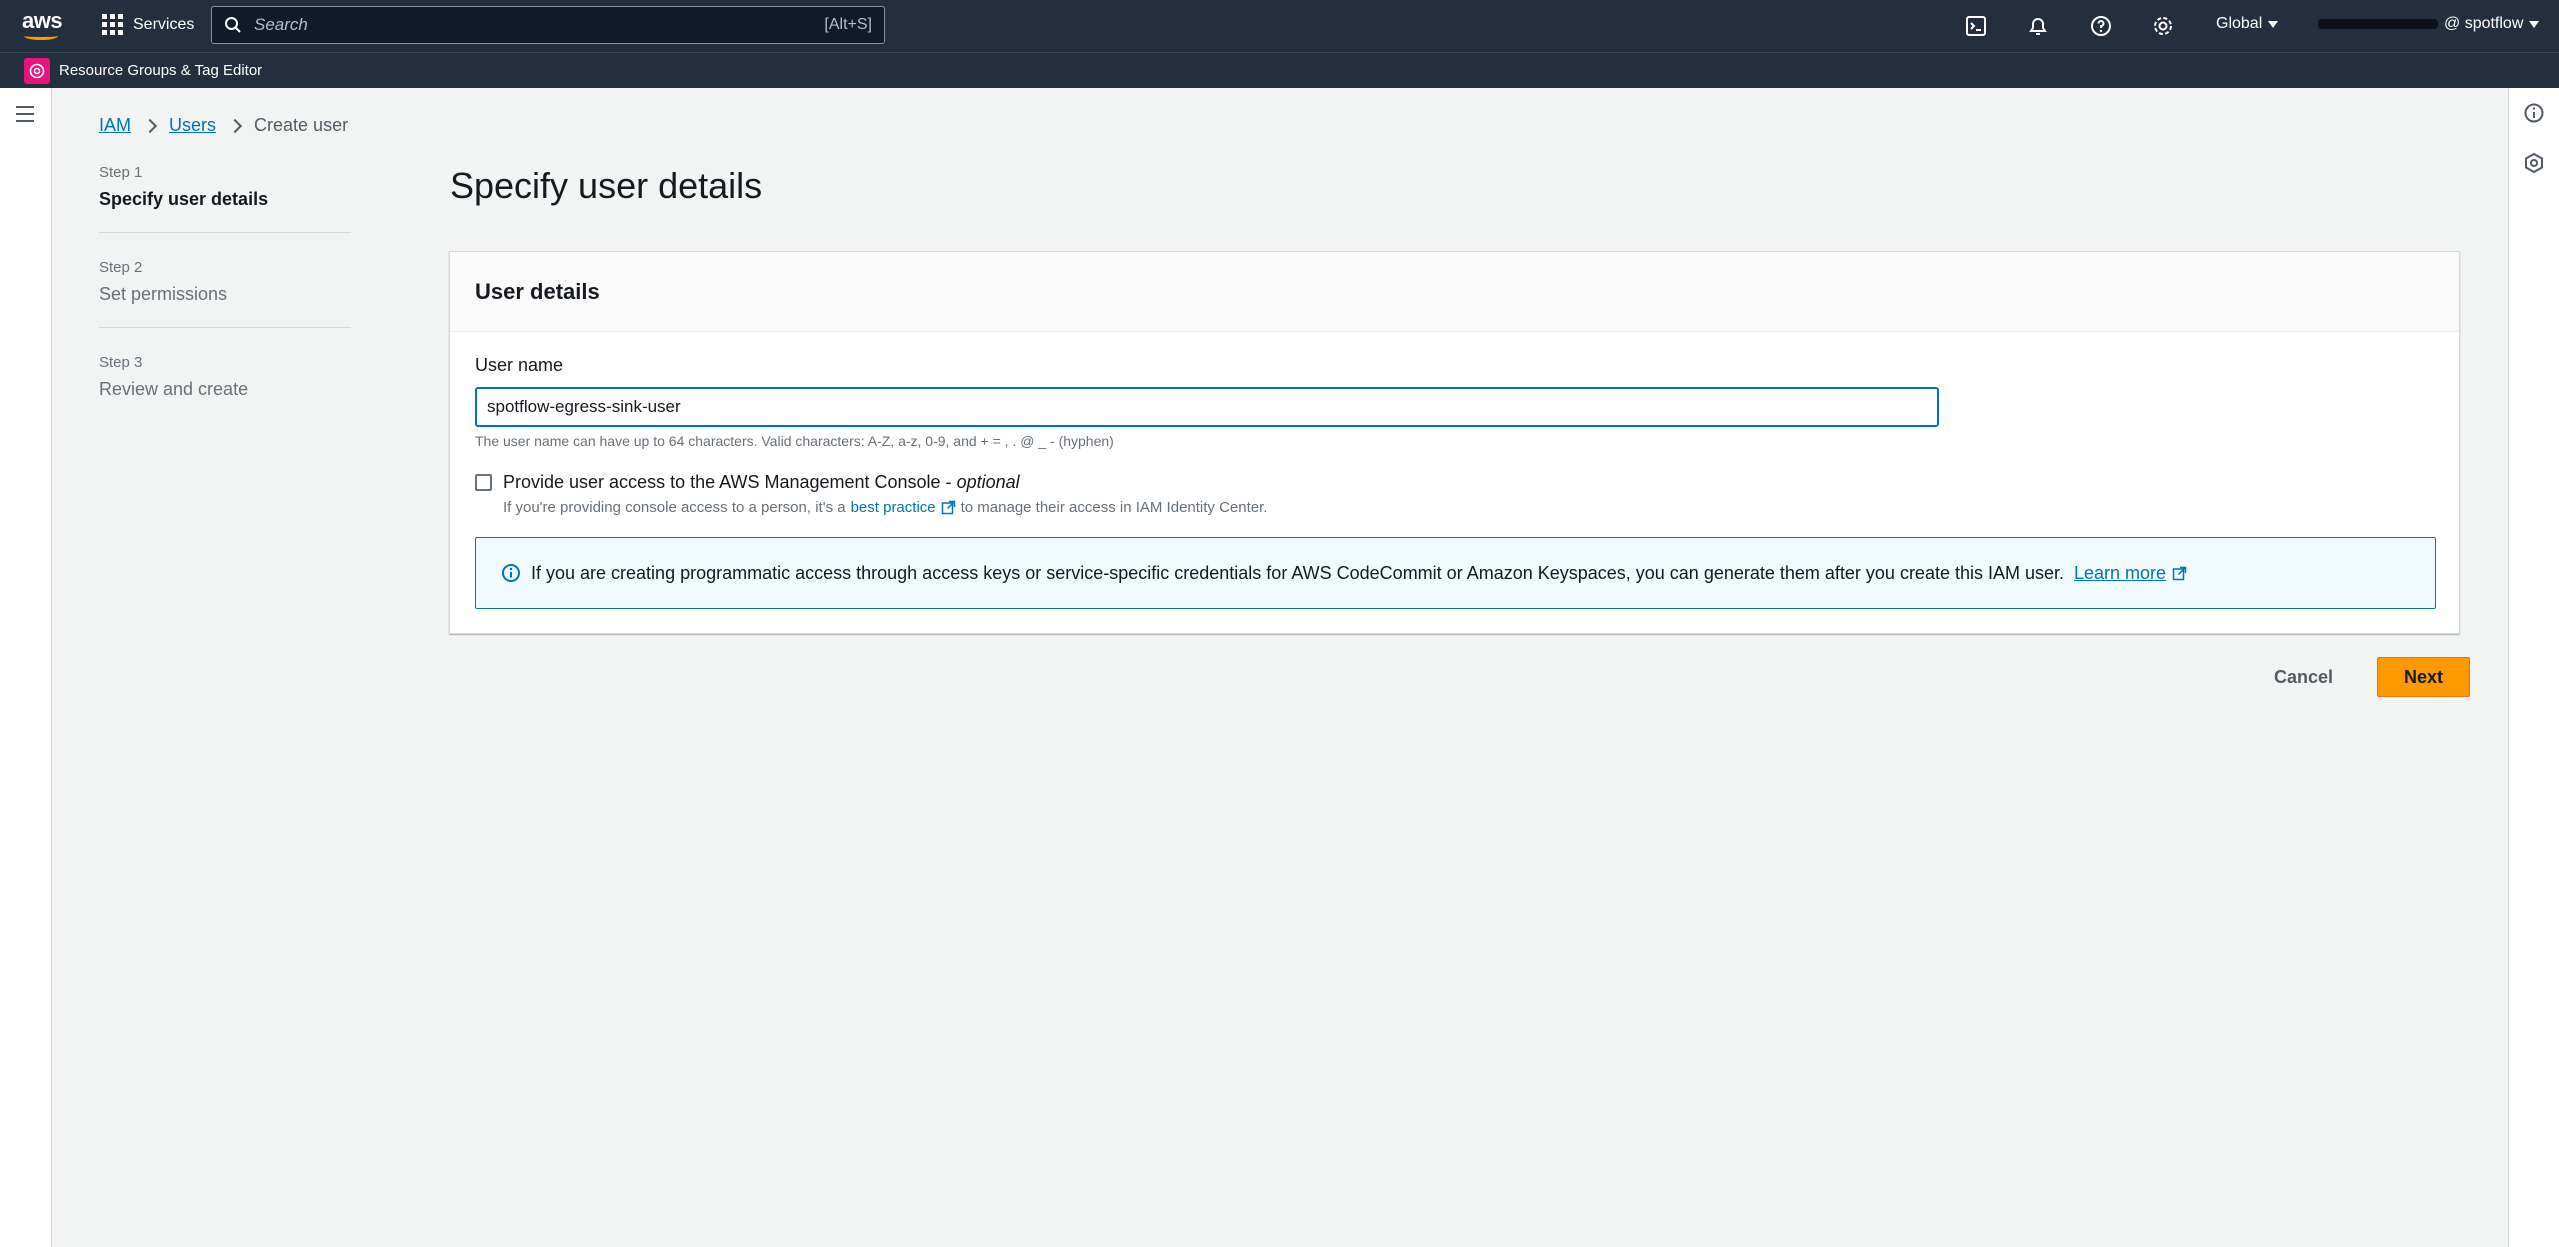 Image resolution: width=2559 pixels, height=1247 pixels. I want to click on right-rail, so click(2533, 667).